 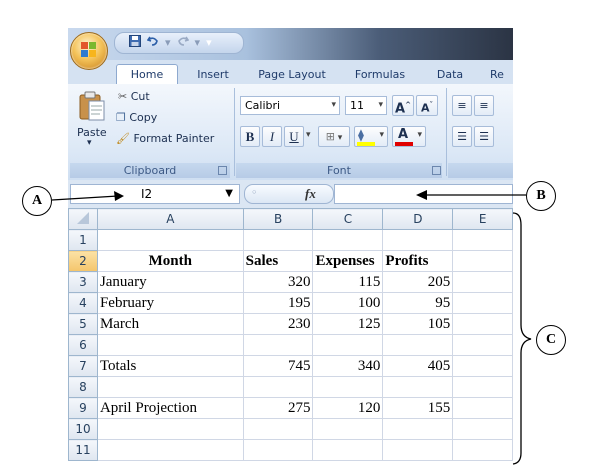 I want to click on align-middle-button: ≡, so click(x=484, y=105).